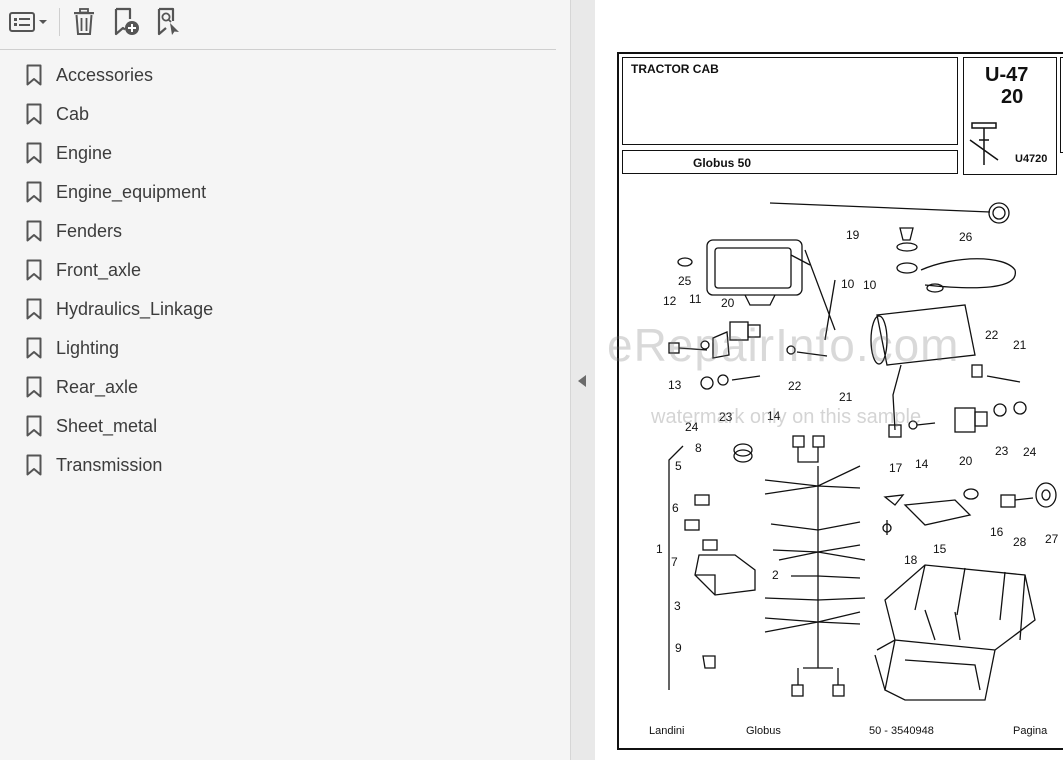 The width and height of the screenshot is (1063, 760). What do you see at coordinates (685, 281) in the screenshot?
I see `callout-label: 25` at bounding box center [685, 281].